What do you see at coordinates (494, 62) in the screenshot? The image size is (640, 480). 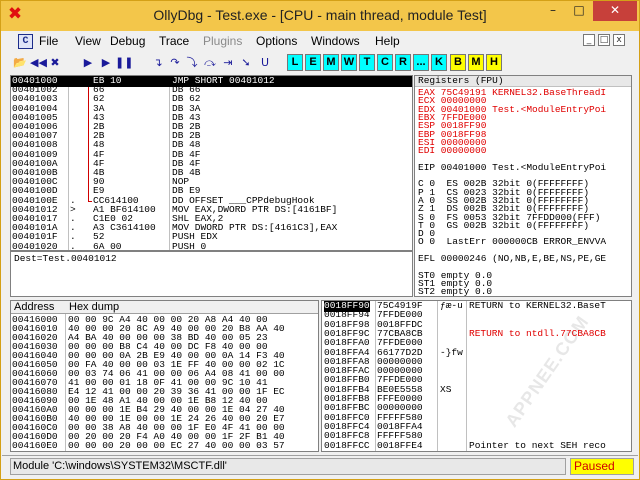 I see `toolbar-window-button: H` at bounding box center [494, 62].